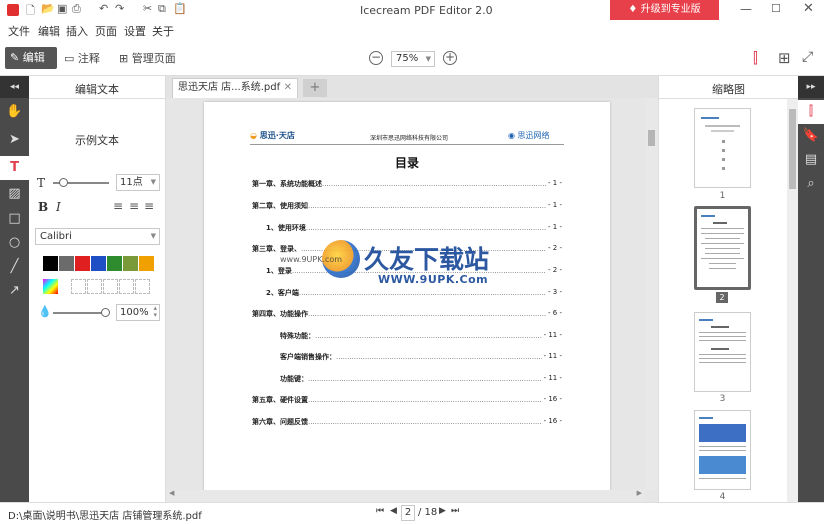  I want to click on undo-icon: ↶, so click(103, 8).